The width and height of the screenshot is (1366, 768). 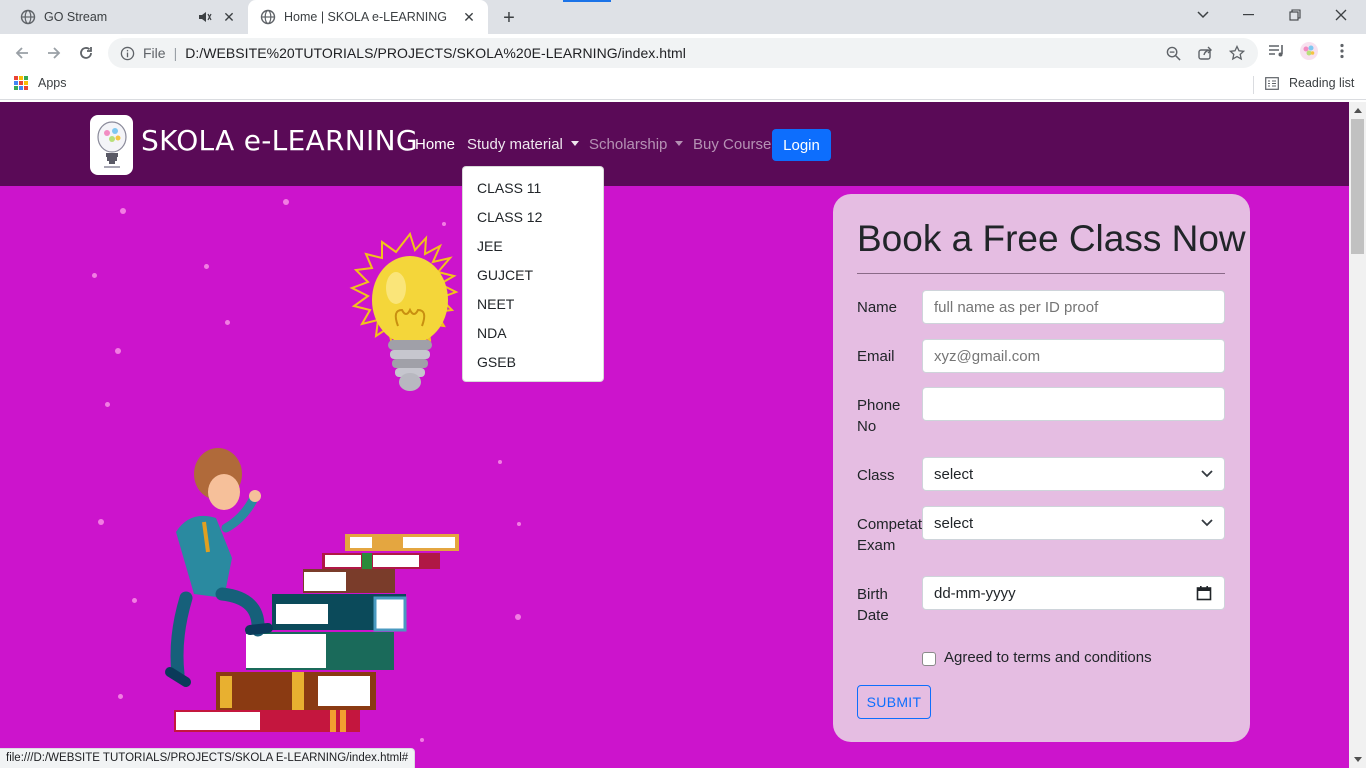 What do you see at coordinates (533, 188) in the screenshot?
I see `dropdown-item-class-11: CLASS 11` at bounding box center [533, 188].